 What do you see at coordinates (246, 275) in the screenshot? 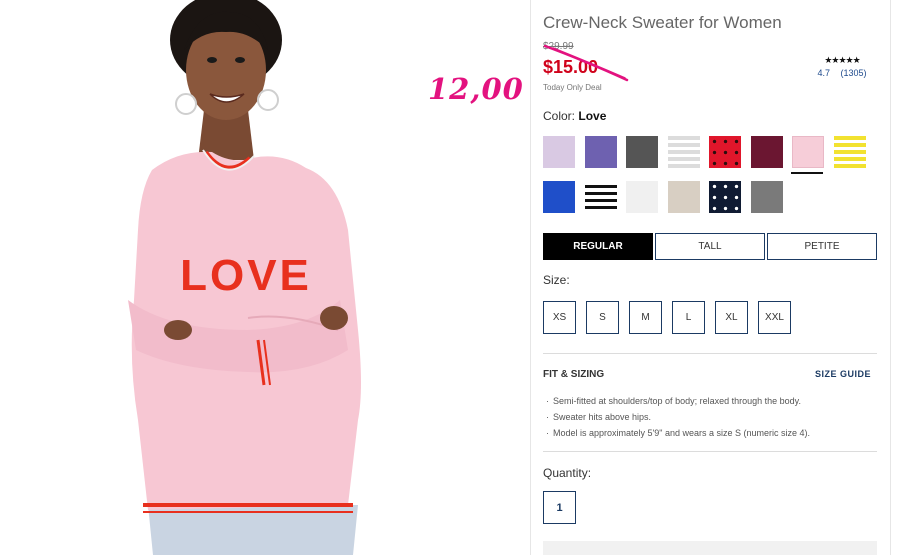
I see `sweater-print-text: LOVE` at bounding box center [246, 275].